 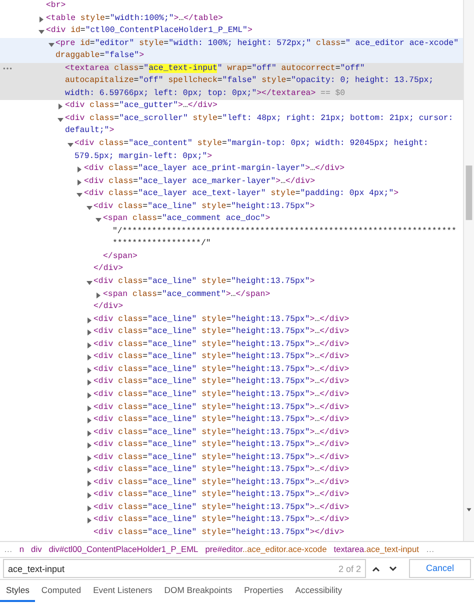 What do you see at coordinates (349, 569) in the screenshot?
I see `match-count: 2 of 2` at bounding box center [349, 569].